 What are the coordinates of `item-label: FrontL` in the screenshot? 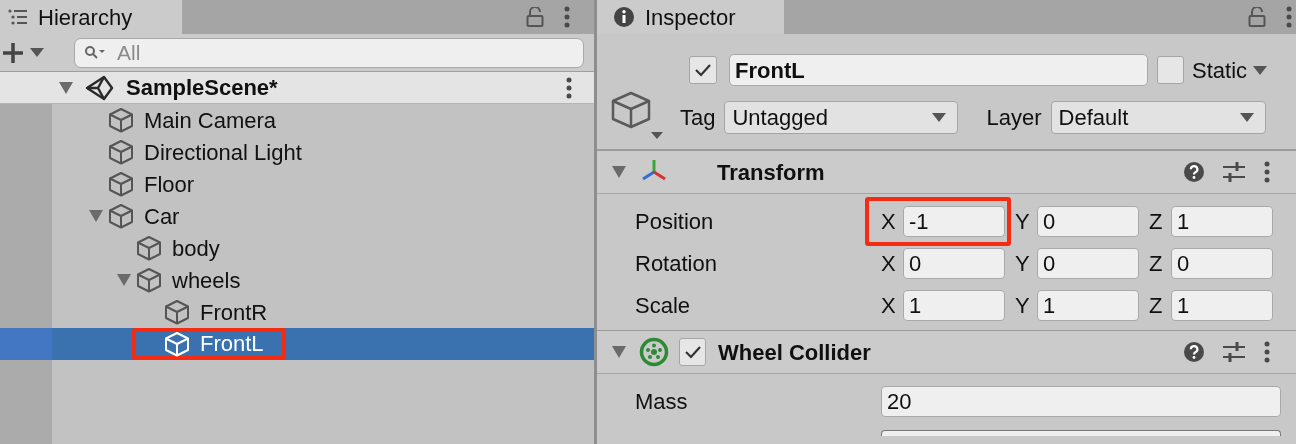 It's located at (232, 344).